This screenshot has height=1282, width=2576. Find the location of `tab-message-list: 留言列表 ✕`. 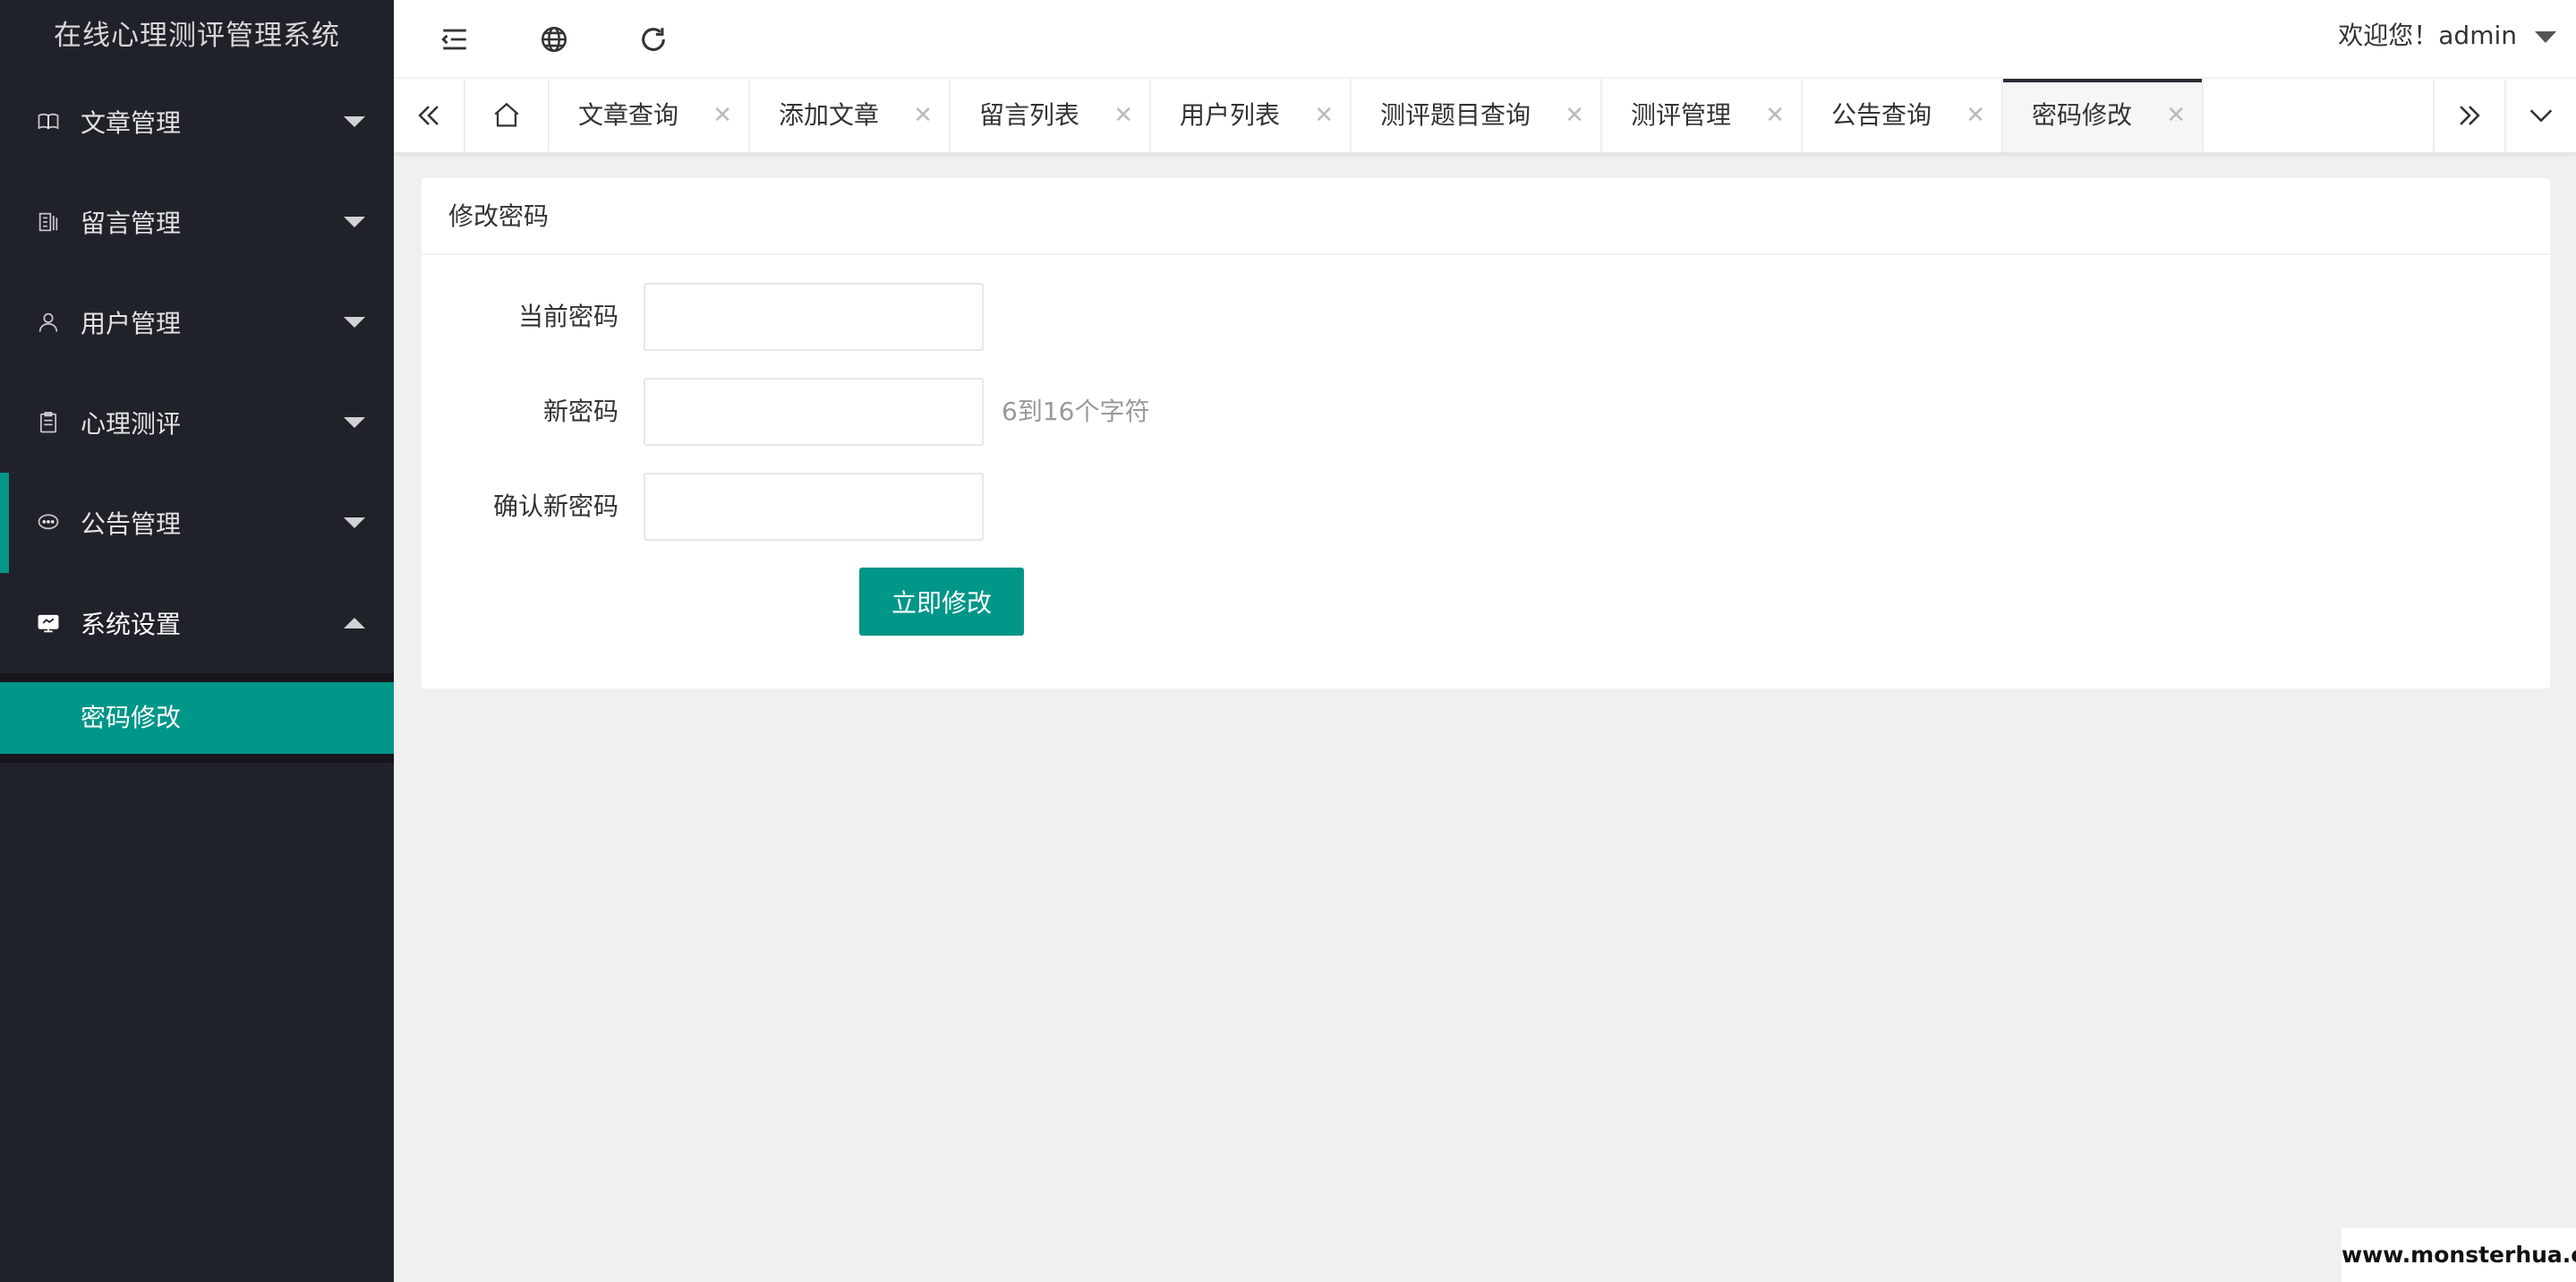

tab-message-list: 留言列表 ✕ is located at coordinates (1051, 115).